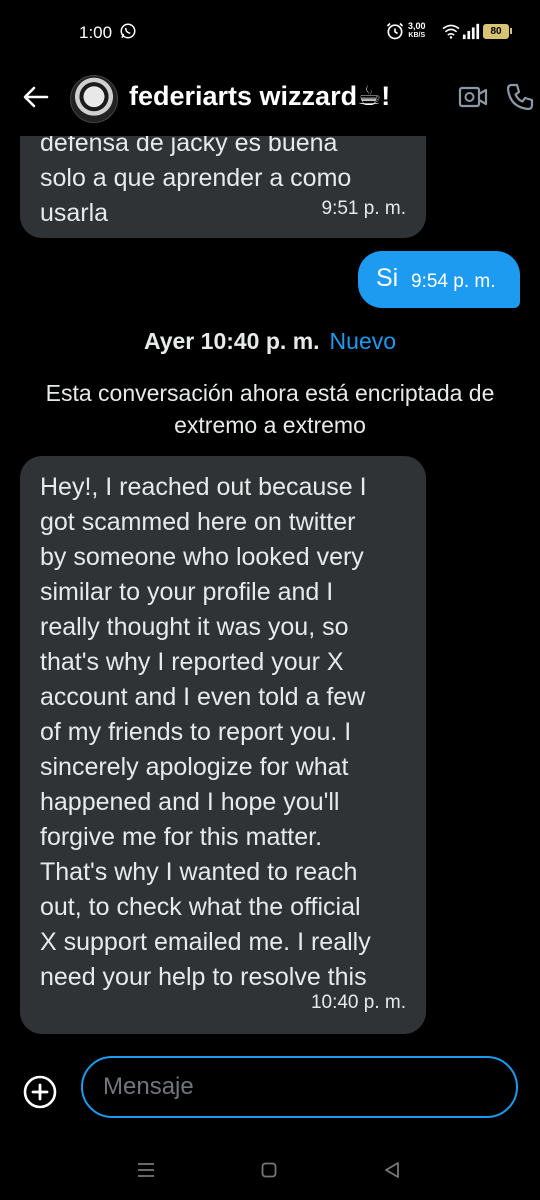 This screenshot has height=1200, width=540. Describe the element at coordinates (520, 97) in the screenshot. I see `phone-call-icon` at that location.